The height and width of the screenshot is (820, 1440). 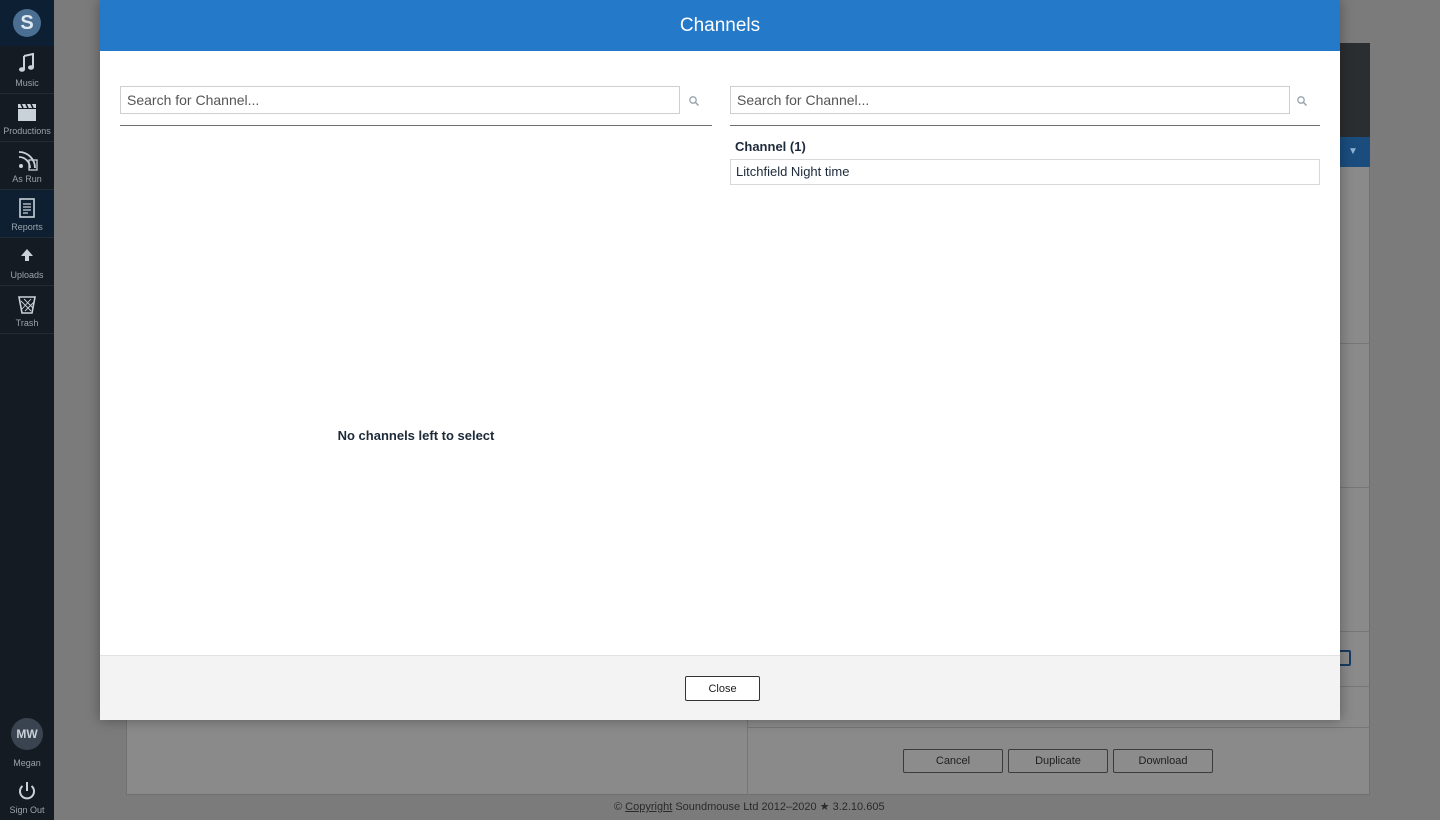 I want to click on sidebar-item-label: As Run, so click(x=27, y=179).